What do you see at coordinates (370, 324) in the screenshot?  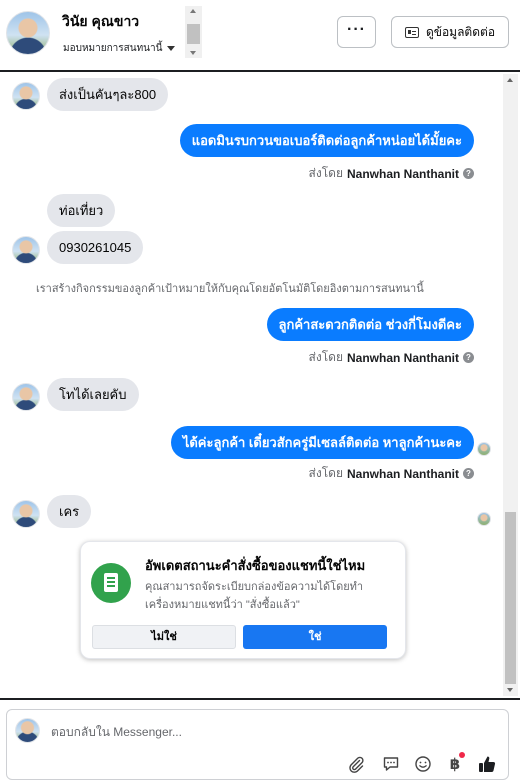 I see `outgoing-message: ลูกค้าสะดวกติดต่อ ช่วงกี่โมงดีคะ` at bounding box center [370, 324].